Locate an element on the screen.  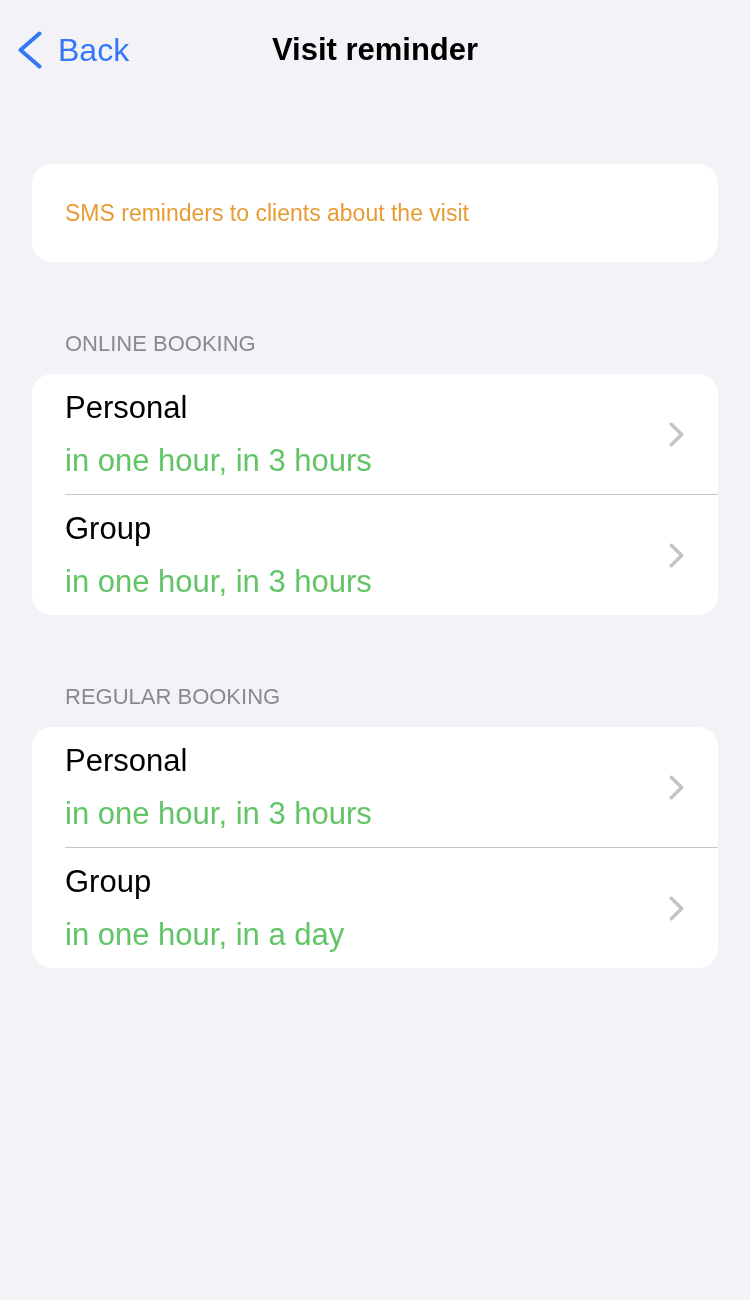
section-header: REGULAR BOOKING is located at coordinates (173, 697).